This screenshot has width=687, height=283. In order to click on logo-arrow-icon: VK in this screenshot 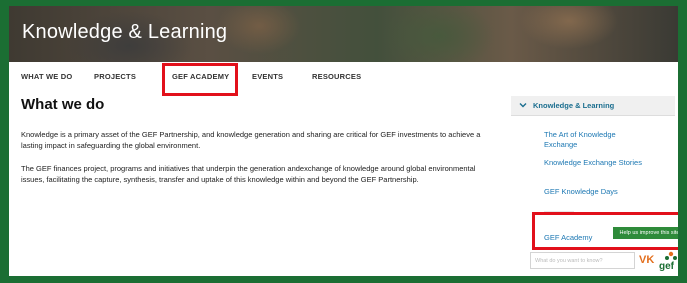, I will do `click(647, 260)`.